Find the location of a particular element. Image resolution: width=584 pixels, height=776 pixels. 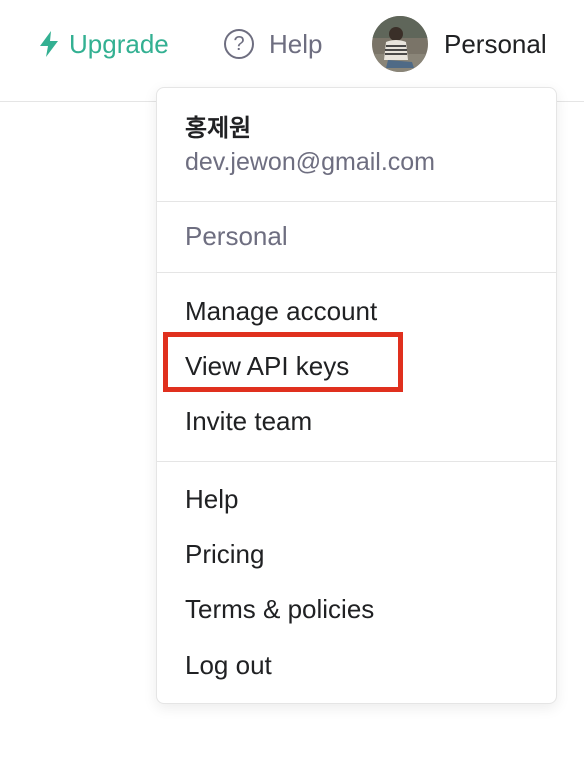

pricing-item: Pricing is located at coordinates (224, 554).